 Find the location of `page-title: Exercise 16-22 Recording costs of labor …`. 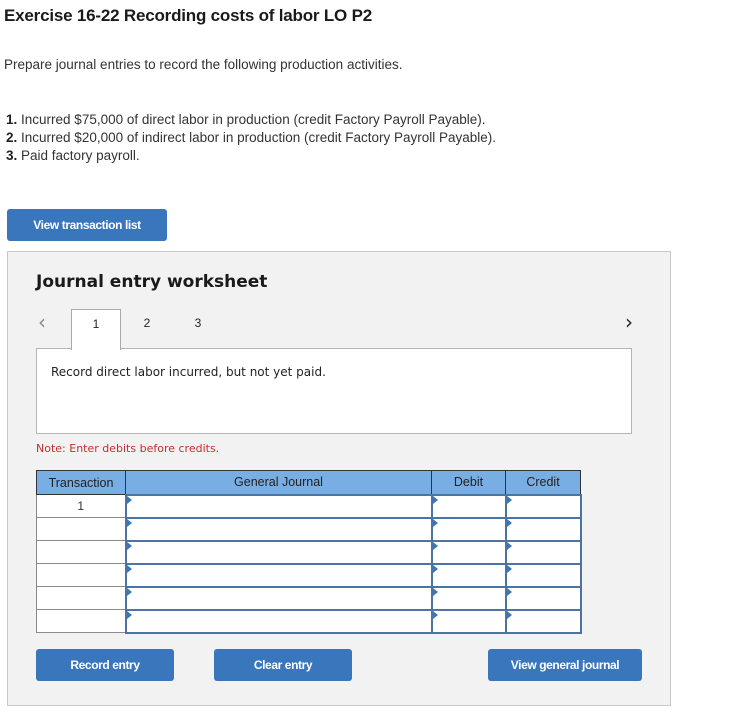

page-title: Exercise 16-22 Recording costs of labor … is located at coordinates (188, 15).